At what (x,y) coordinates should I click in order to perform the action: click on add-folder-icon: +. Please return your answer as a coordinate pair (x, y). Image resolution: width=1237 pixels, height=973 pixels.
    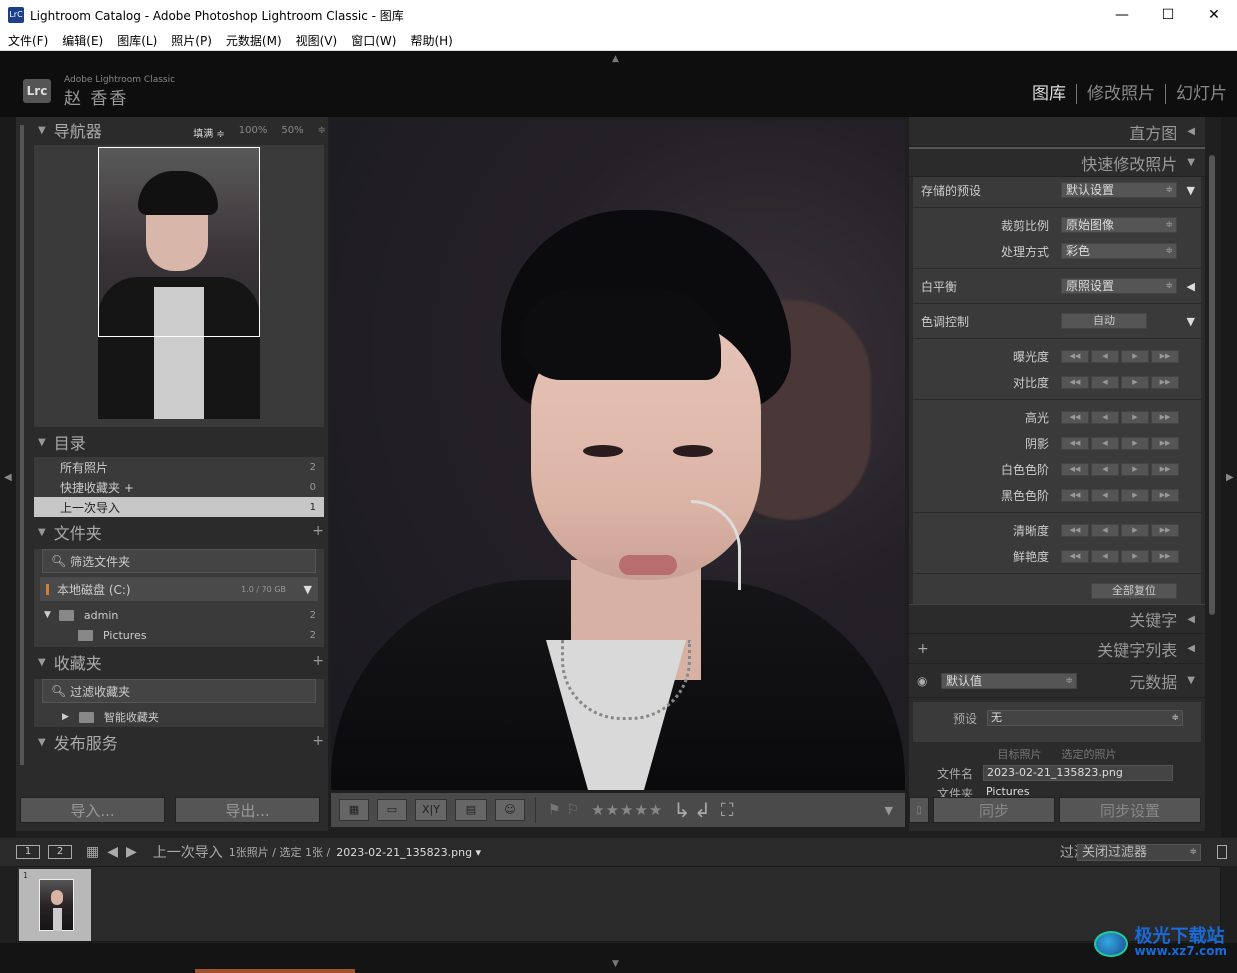
    Looking at the image, I should click on (318, 531).